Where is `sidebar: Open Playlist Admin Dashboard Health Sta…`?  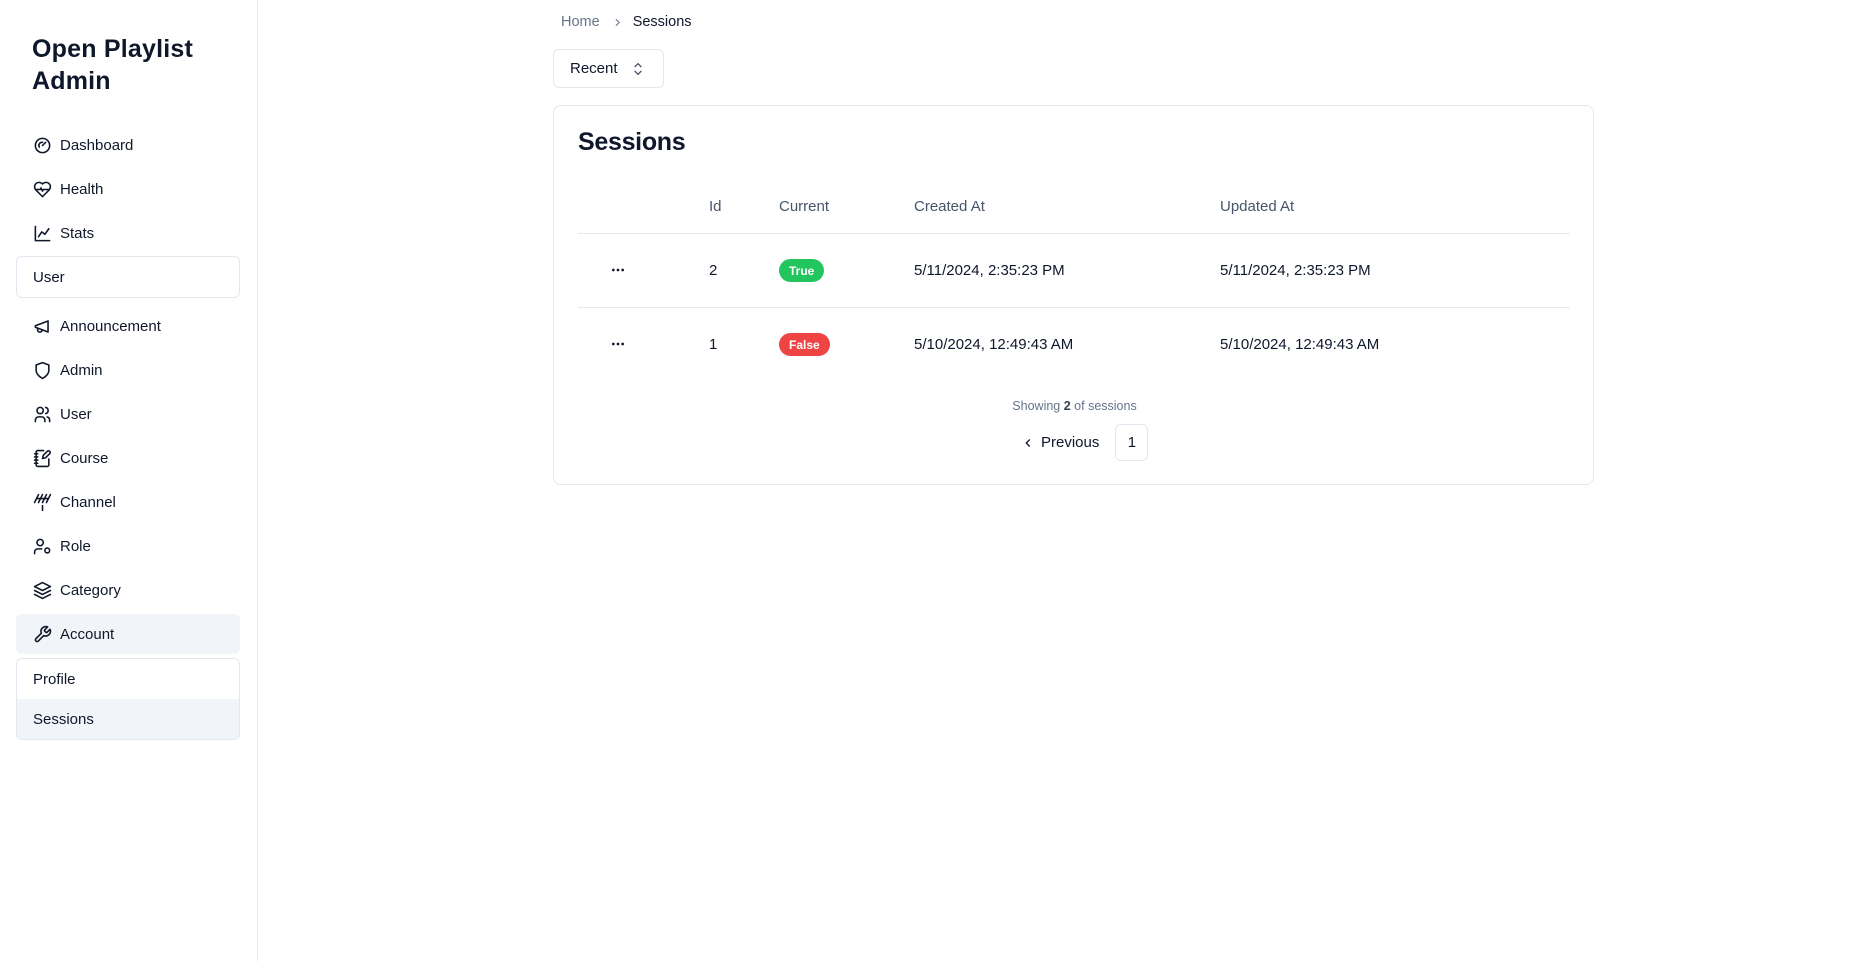
sidebar: Open Playlist Admin Dashboard Health Sta… is located at coordinates (129, 480).